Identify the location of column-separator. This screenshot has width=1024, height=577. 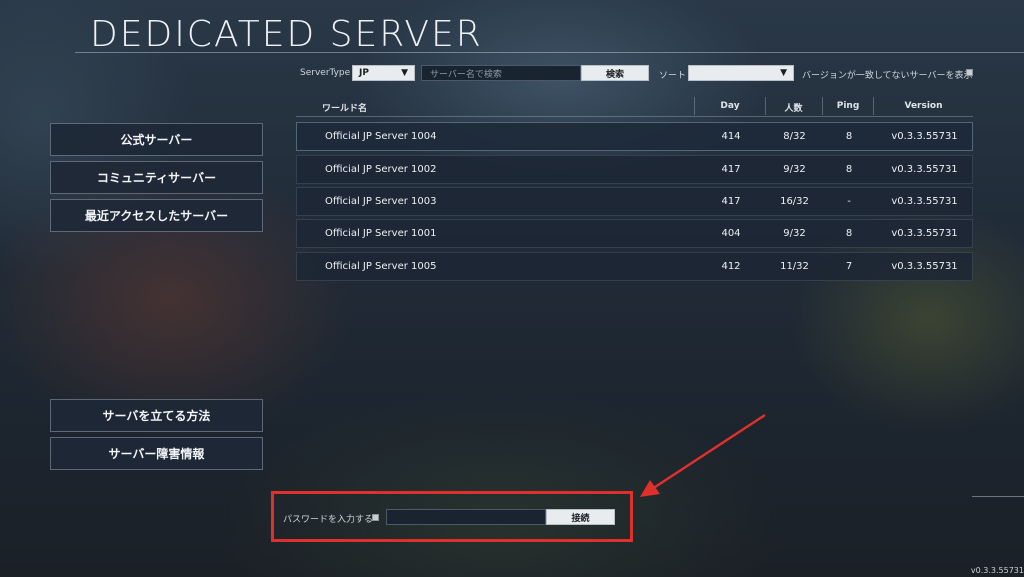
(694, 106).